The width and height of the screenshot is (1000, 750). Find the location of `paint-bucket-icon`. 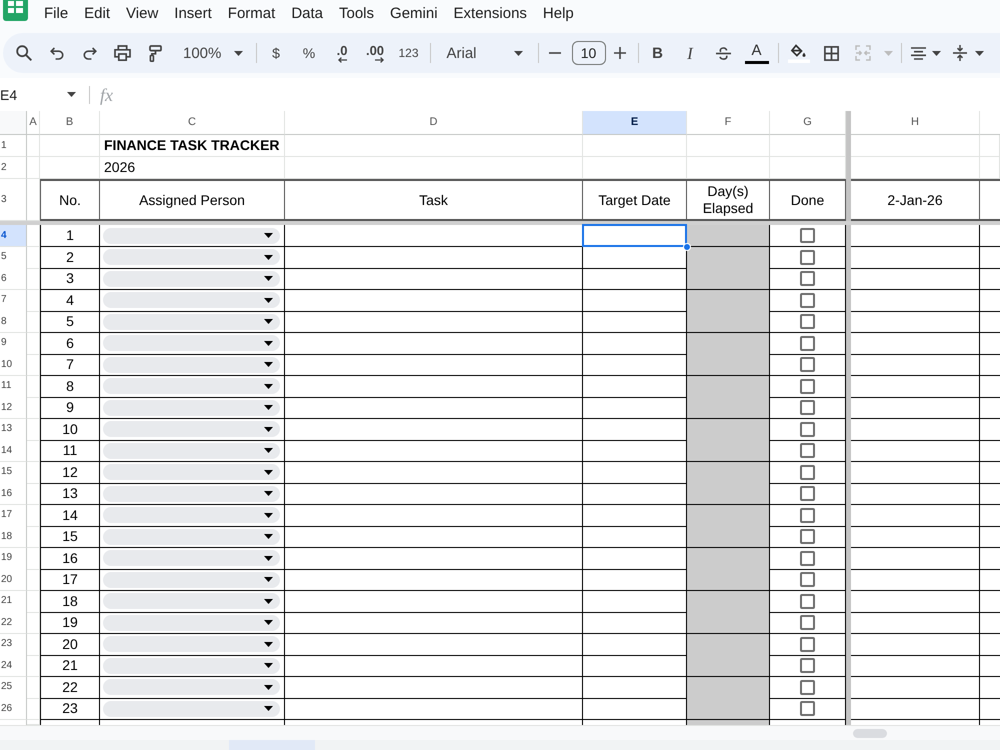

paint-bucket-icon is located at coordinates (799, 53).